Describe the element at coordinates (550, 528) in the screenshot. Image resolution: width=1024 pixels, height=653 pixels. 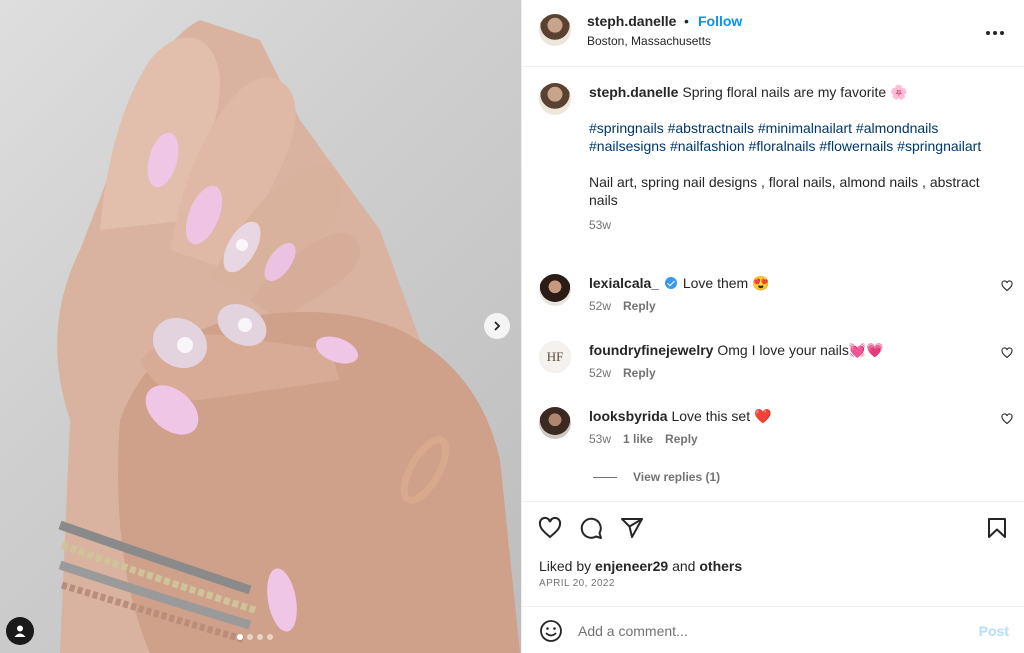
I see `like-heart-icon` at that location.